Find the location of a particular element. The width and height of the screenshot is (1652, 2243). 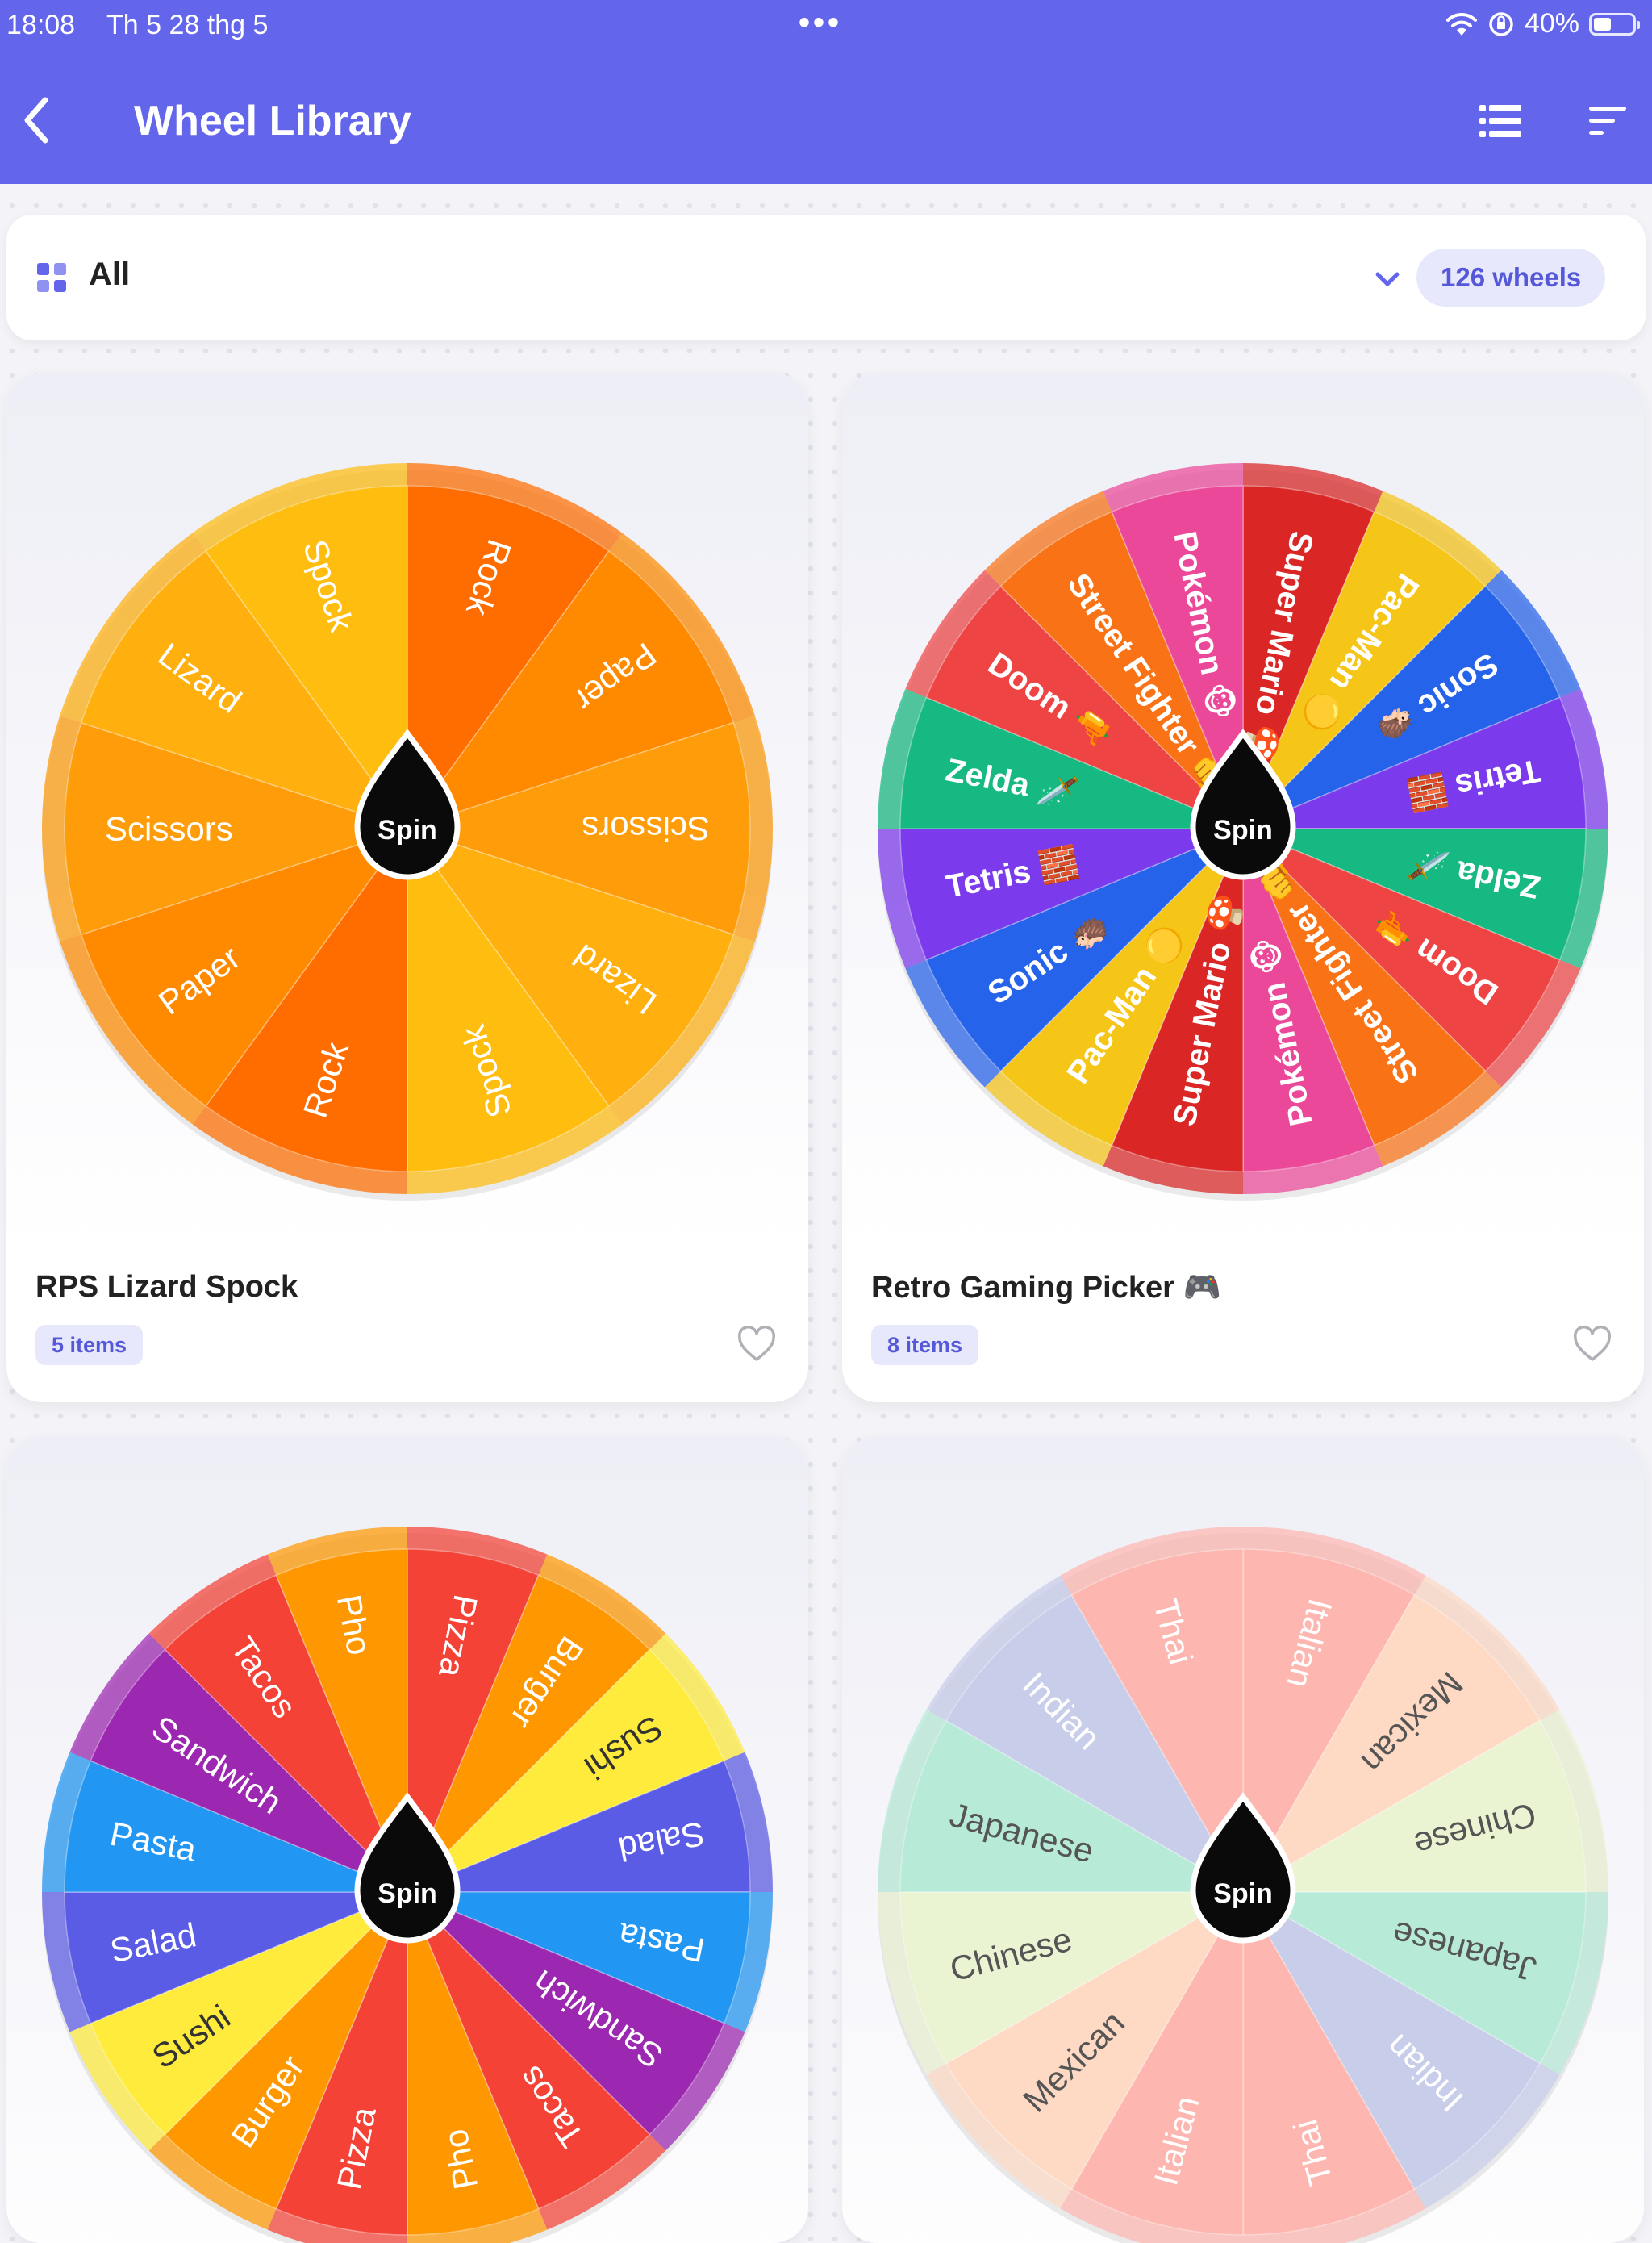

item-count-badge: 5 items is located at coordinates (89, 1345).